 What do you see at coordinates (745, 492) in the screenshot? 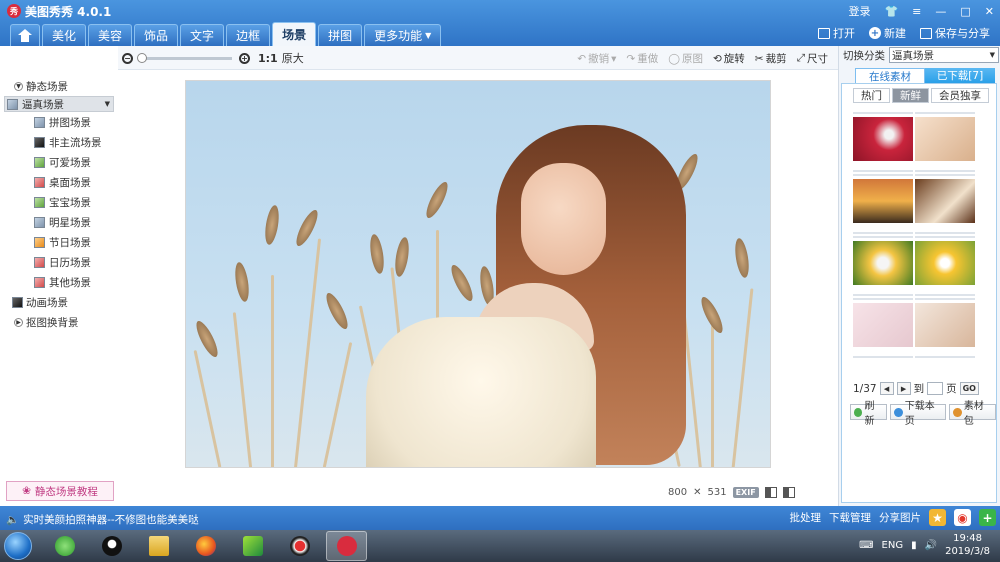
I see `exif-button: EXIF` at bounding box center [745, 492].